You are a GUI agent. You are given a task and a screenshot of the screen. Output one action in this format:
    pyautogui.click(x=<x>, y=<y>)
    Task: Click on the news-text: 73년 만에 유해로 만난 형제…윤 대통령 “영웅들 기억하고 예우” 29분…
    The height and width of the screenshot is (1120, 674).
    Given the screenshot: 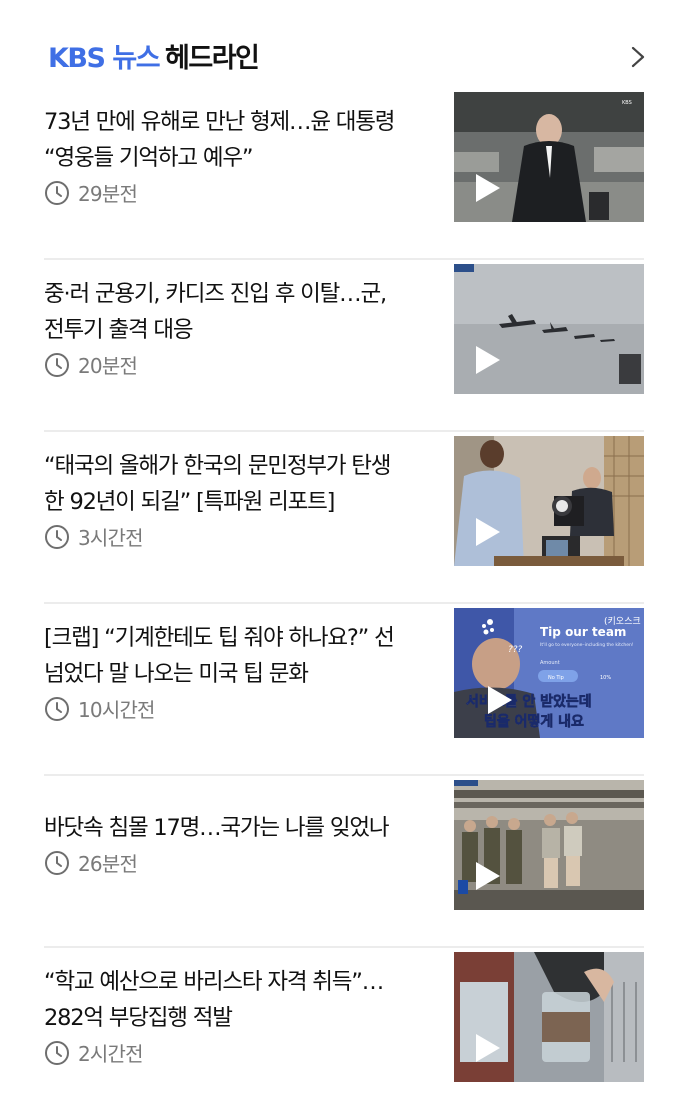 What is the action you would take?
    pyautogui.click(x=234, y=155)
    